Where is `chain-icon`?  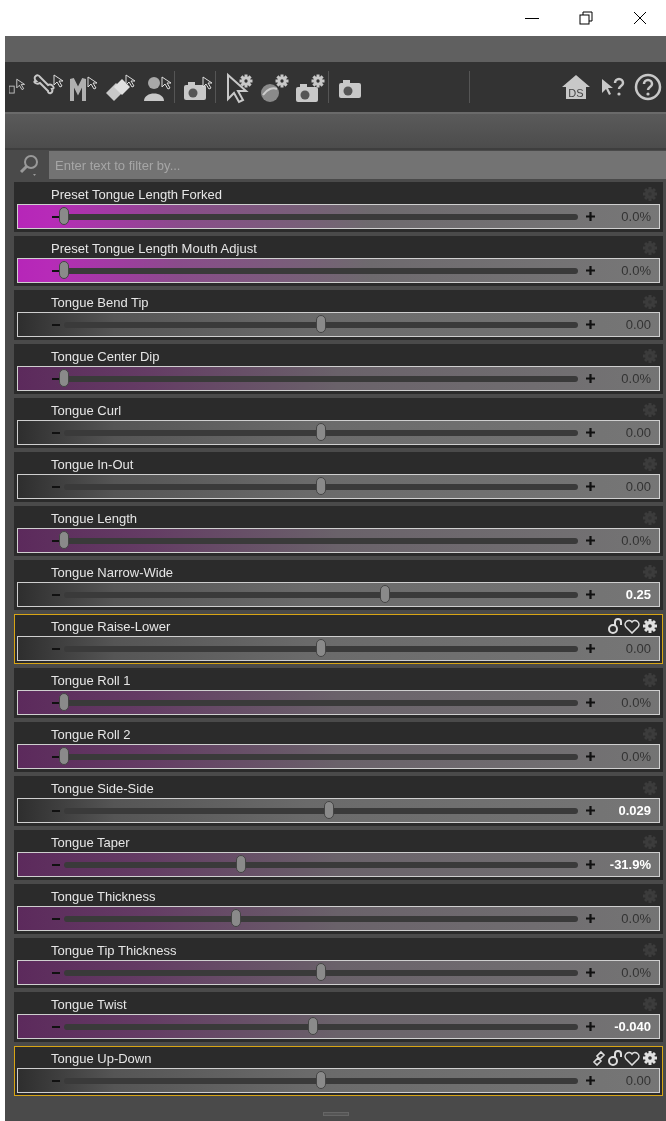 chain-icon is located at coordinates (599, 1058).